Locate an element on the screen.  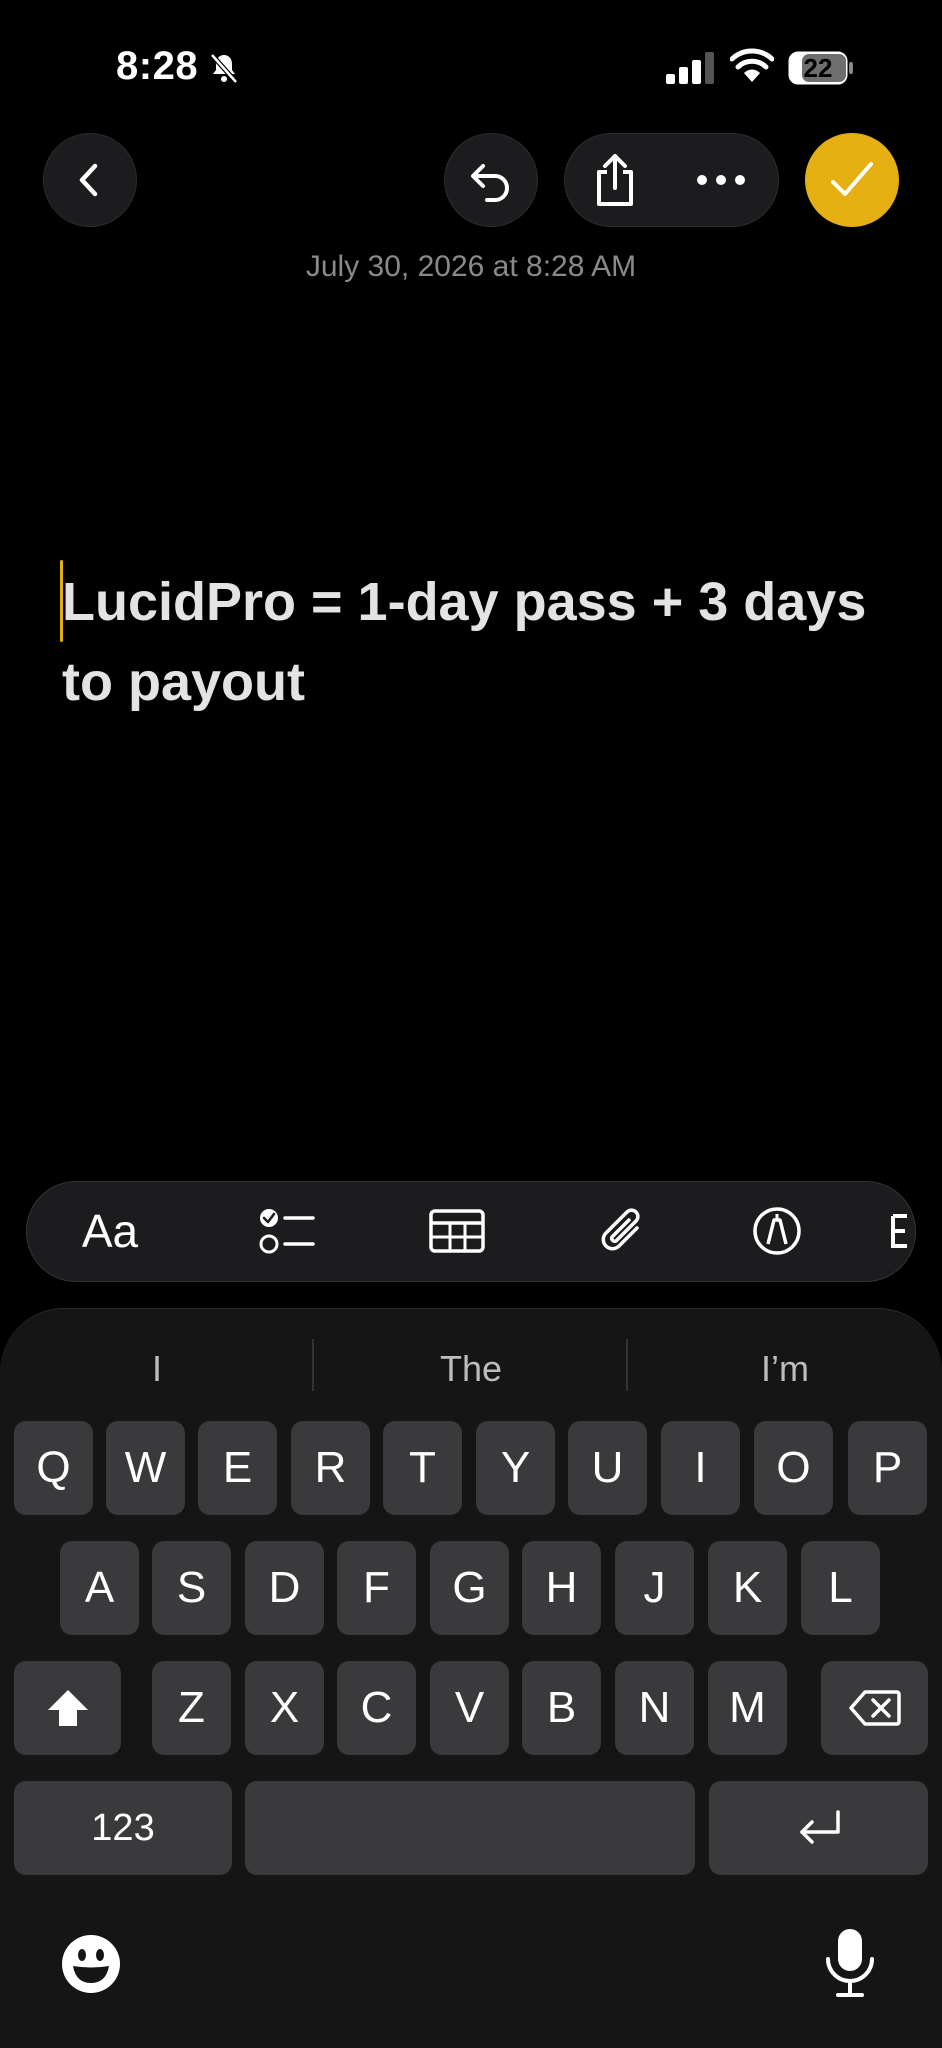
microphone-icon is located at coordinates (850, 1963).